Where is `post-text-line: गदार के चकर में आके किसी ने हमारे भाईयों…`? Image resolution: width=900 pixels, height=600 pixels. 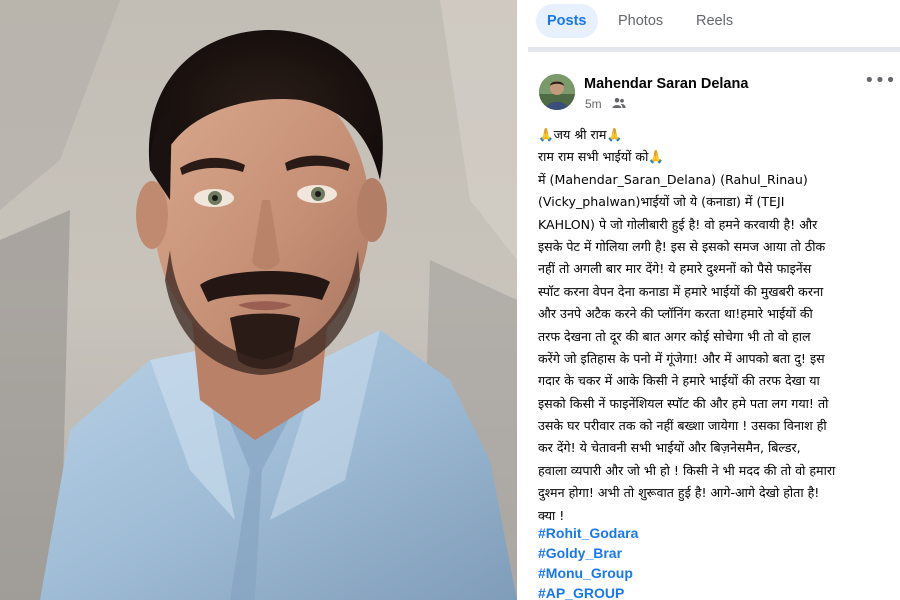
post-text-line: गदार के चकर में आके किसी ने हमारे भाईयों… is located at coordinates (679, 381).